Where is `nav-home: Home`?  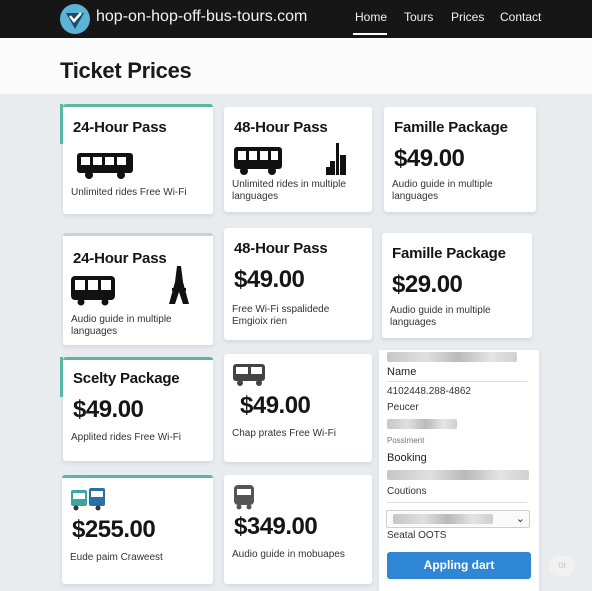
nav-home: Home is located at coordinates (371, 17).